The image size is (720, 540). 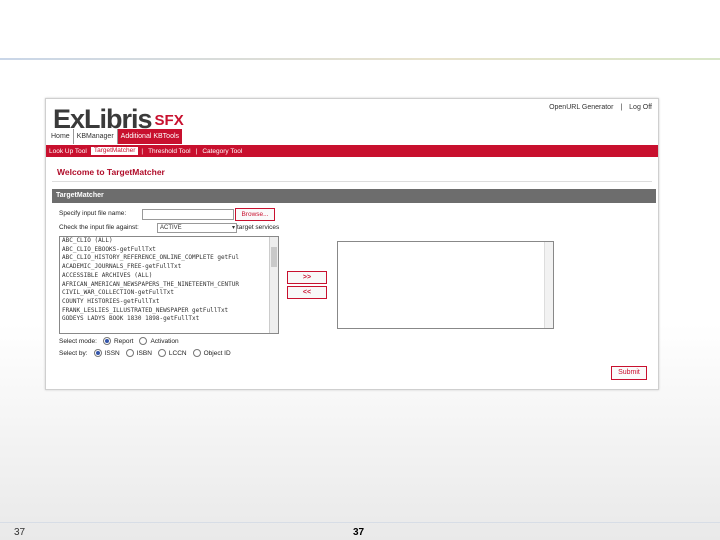 I want to click on list-item: ABC_CLIO_EBOOKS-getFullTxt, so click(x=169, y=250).